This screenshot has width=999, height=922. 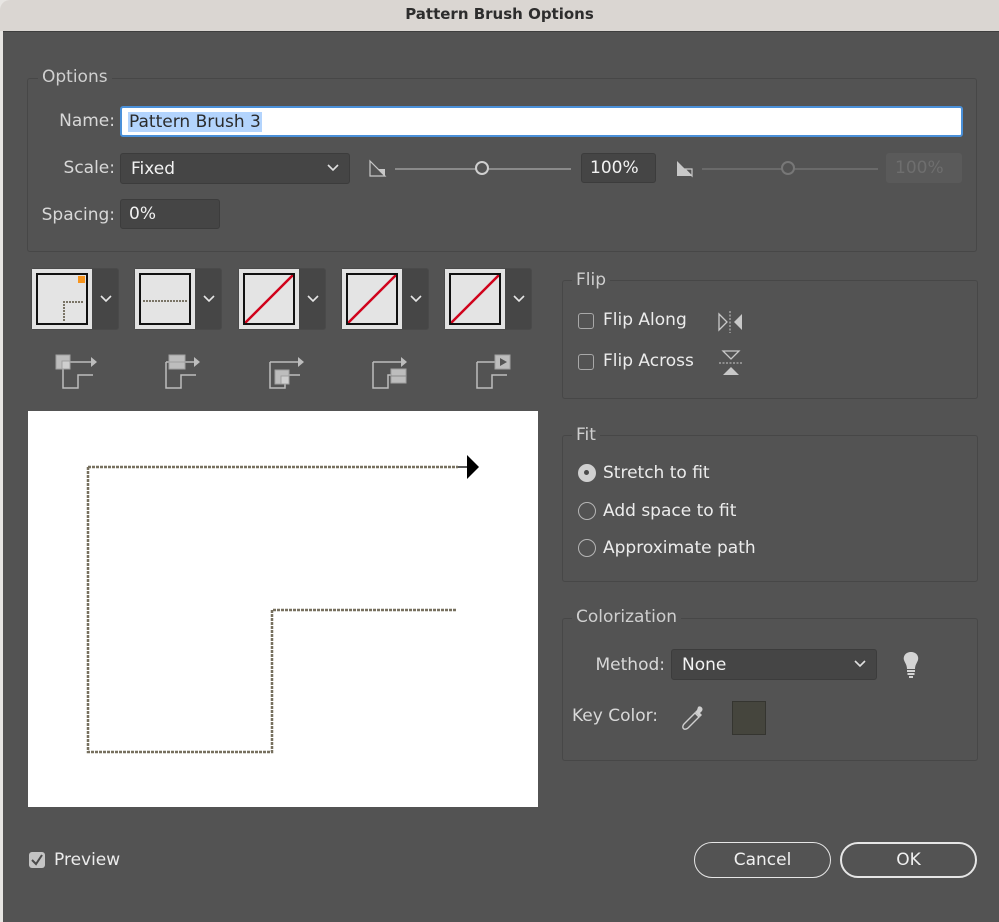 I want to click on add-space-to-fit-radio, so click(x=587, y=511).